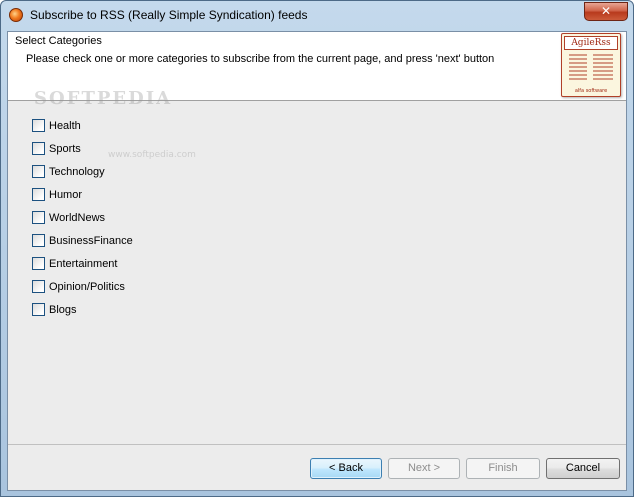 The image size is (634, 497). What do you see at coordinates (317, 444) in the screenshot?
I see `footer-separator` at bounding box center [317, 444].